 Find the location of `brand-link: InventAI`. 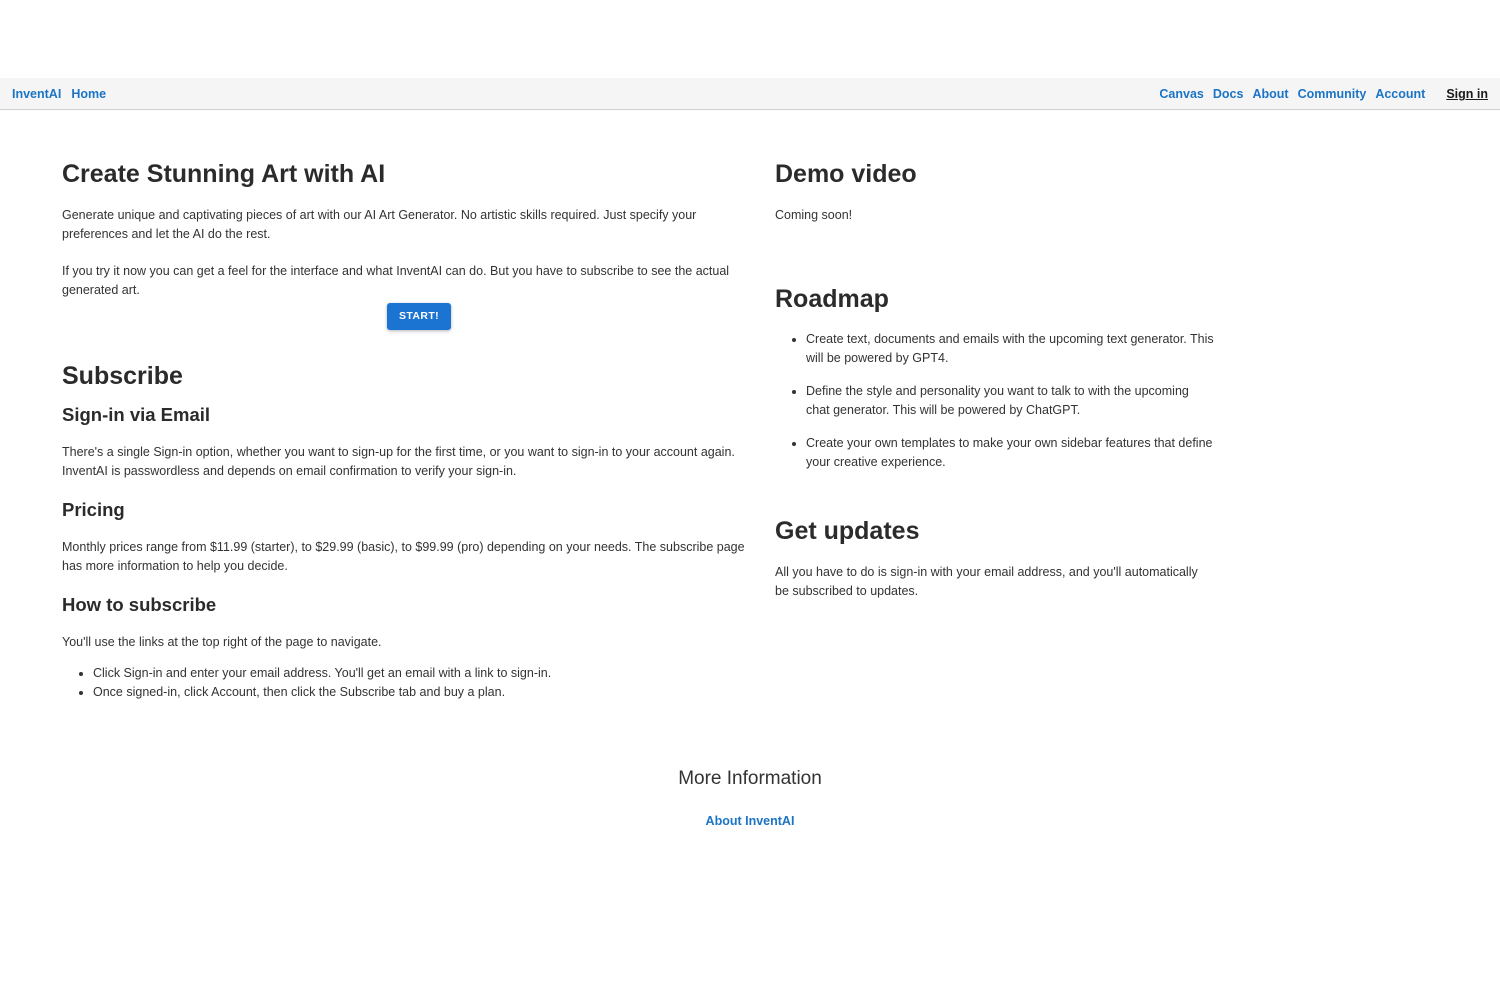

brand-link: InventAI is located at coordinates (36, 94).